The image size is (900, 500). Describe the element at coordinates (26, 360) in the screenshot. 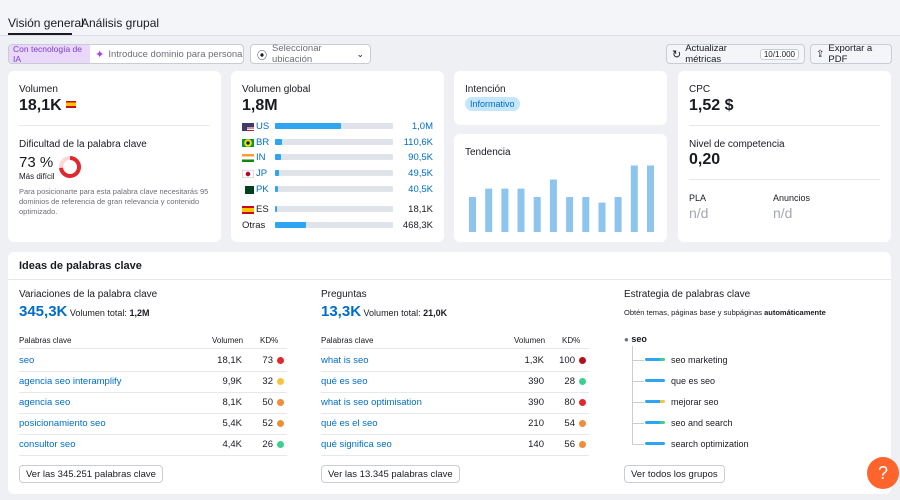

I see `keyword-link: seo` at that location.